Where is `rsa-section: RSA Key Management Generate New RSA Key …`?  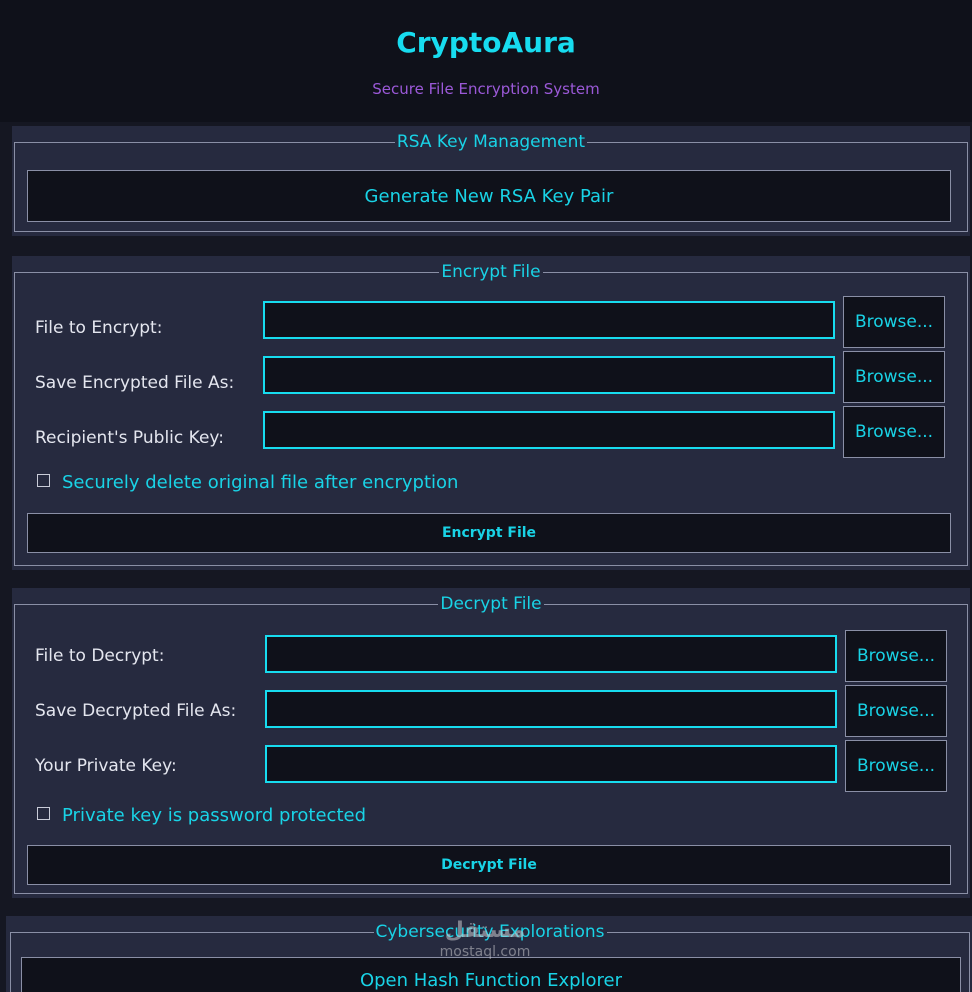 rsa-section: RSA Key Management Generate New RSA Key … is located at coordinates (491, 181).